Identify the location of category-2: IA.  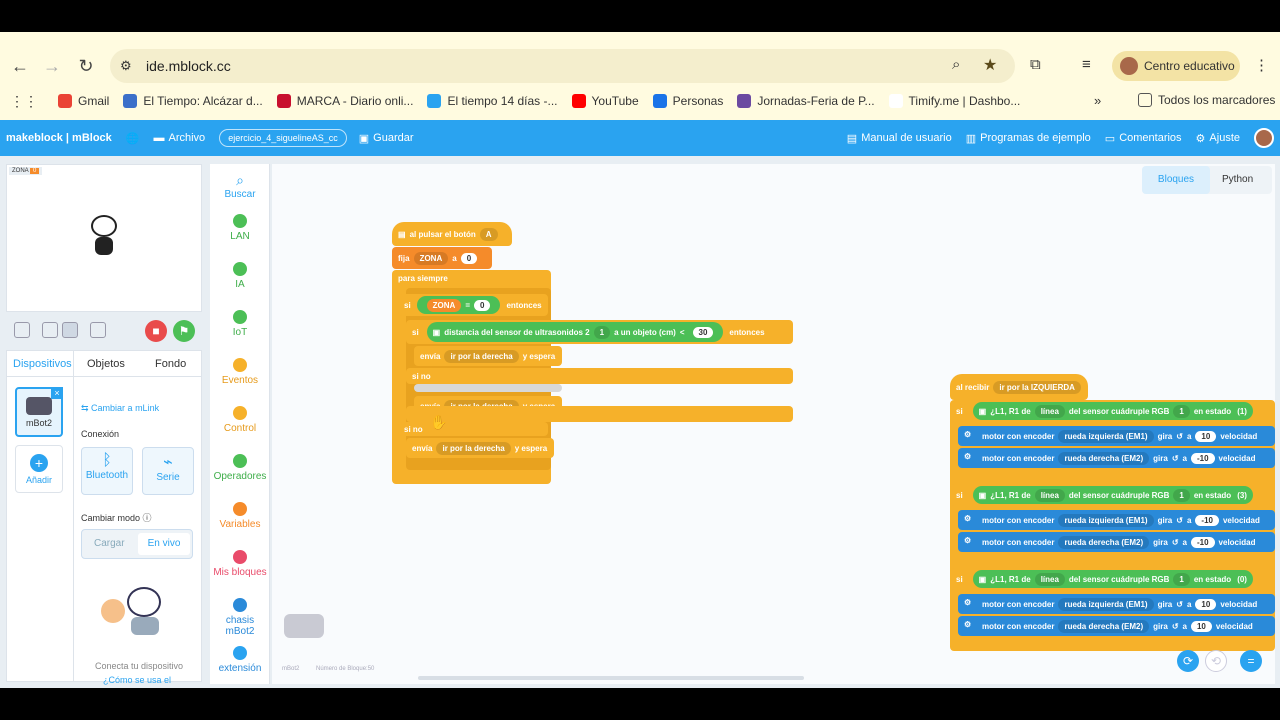
(240, 276).